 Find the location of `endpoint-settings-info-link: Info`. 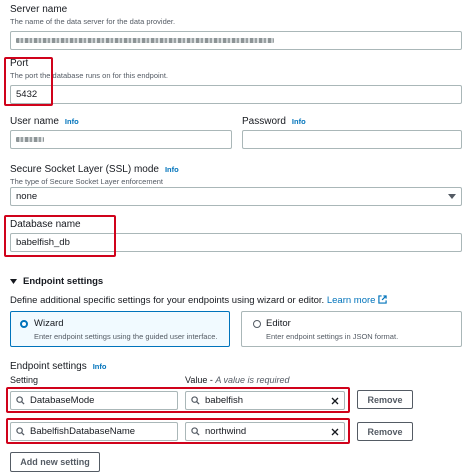

endpoint-settings-info-link: Info is located at coordinates (100, 366).